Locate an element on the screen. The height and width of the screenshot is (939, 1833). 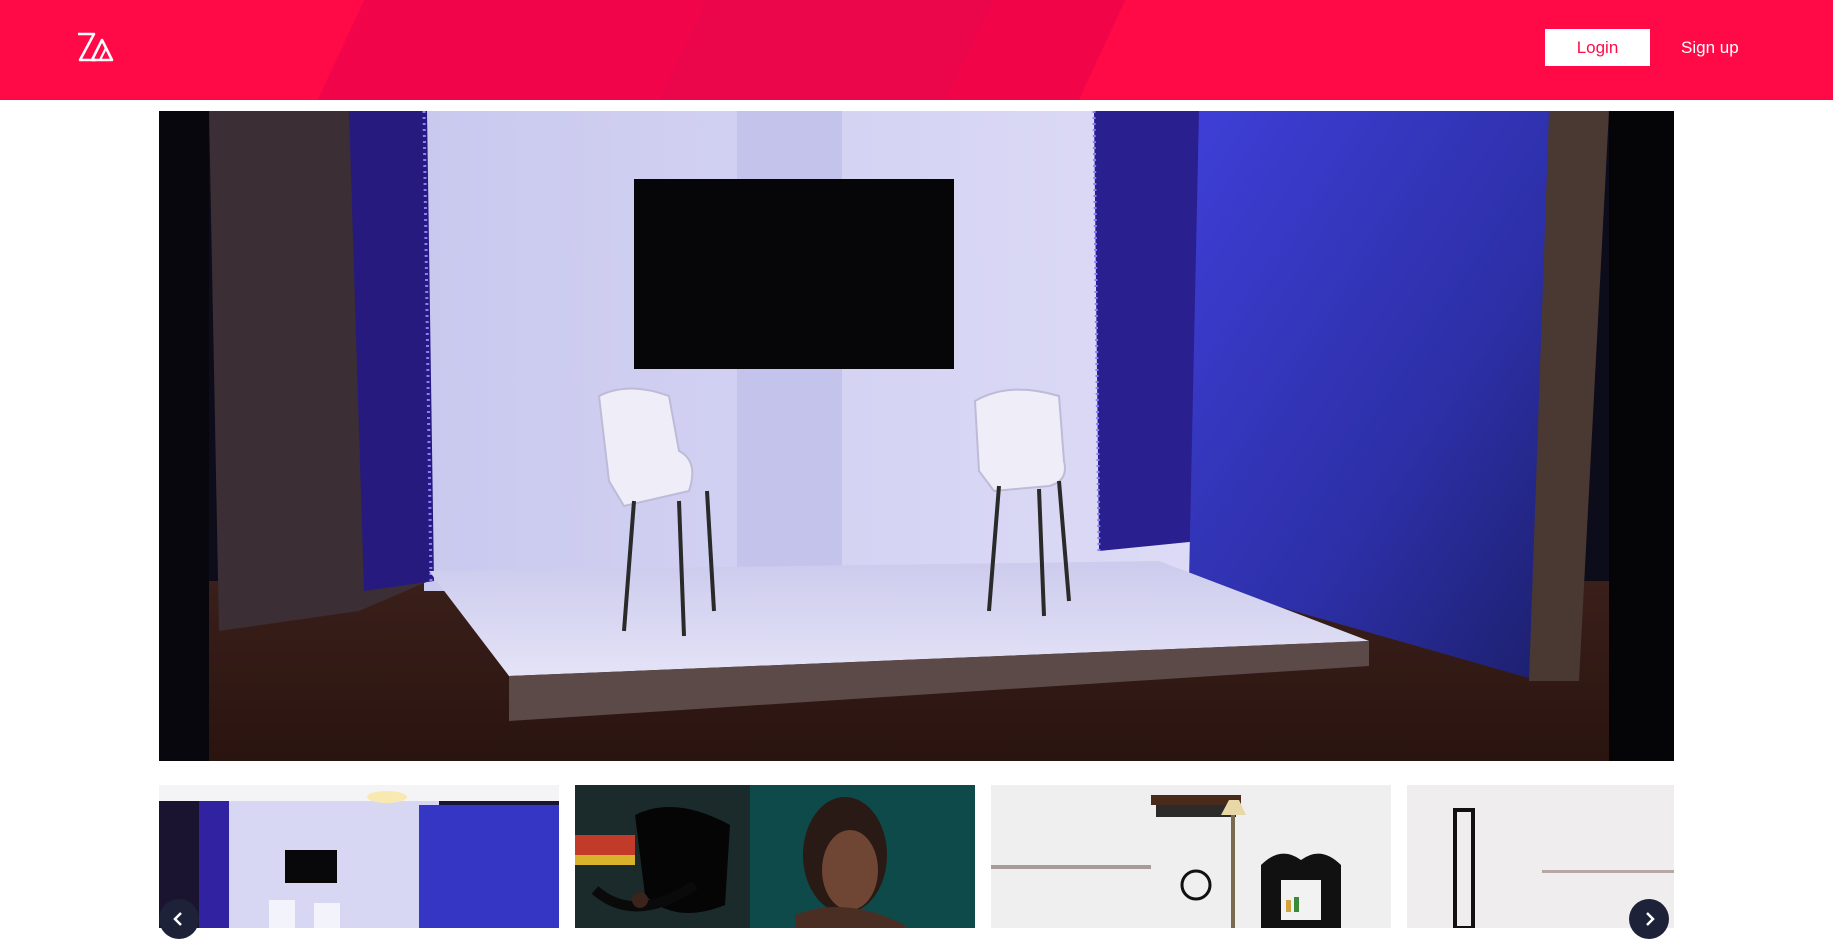
login-button: Login is located at coordinates (1597, 47).